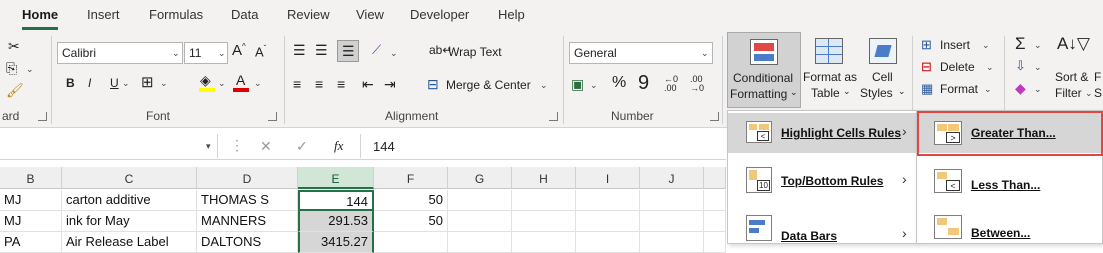 This screenshot has height=253, width=1103. What do you see at coordinates (764, 70) in the screenshot?
I see `conditional-formatting-button: Conditional Formatting ⌄` at bounding box center [764, 70].